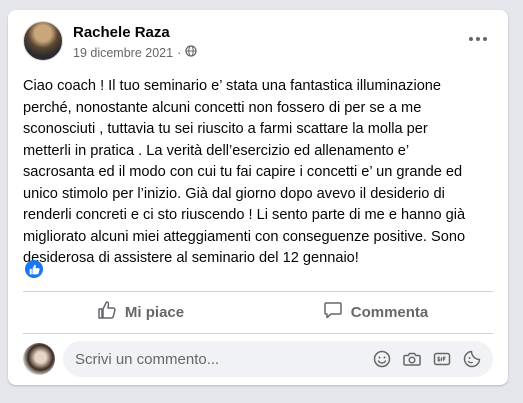 Image resolution: width=523 pixels, height=403 pixels. I want to click on comment-icon, so click(333, 312).